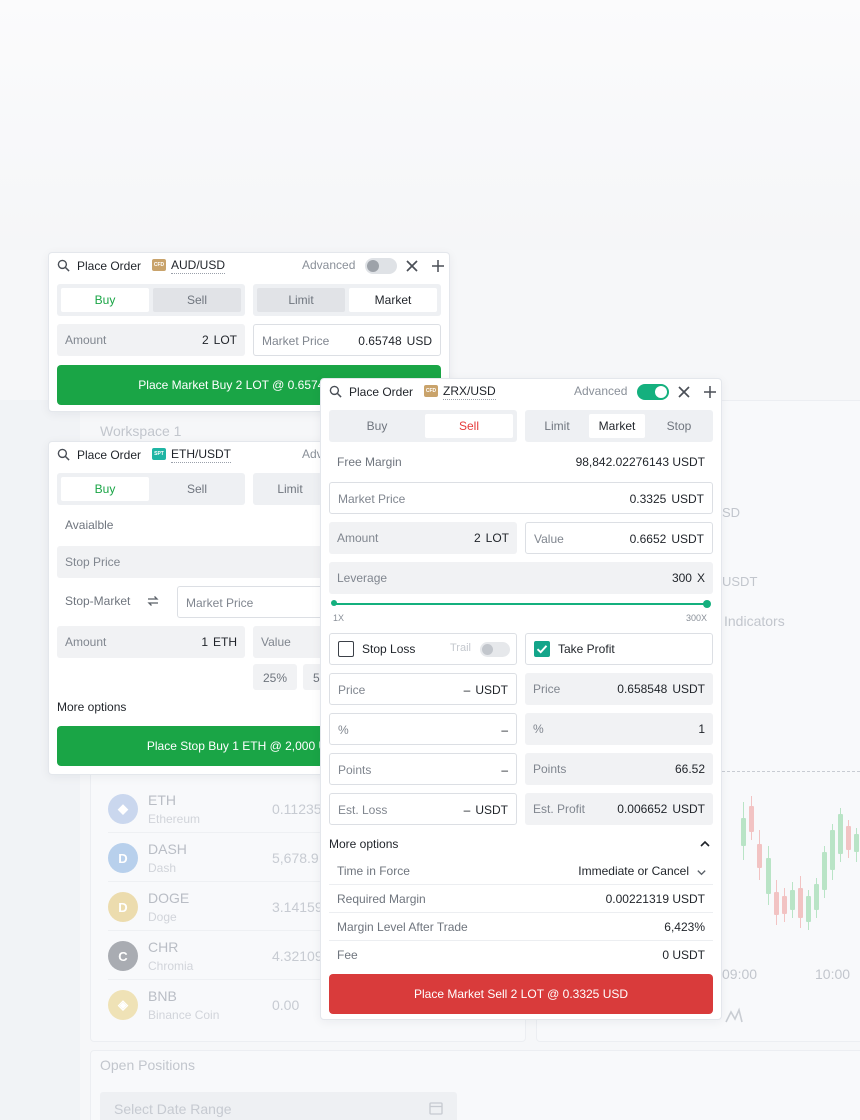 Image resolution: width=860 pixels, height=1120 pixels. I want to click on value-field: Value 0.6652 USDT, so click(619, 538).